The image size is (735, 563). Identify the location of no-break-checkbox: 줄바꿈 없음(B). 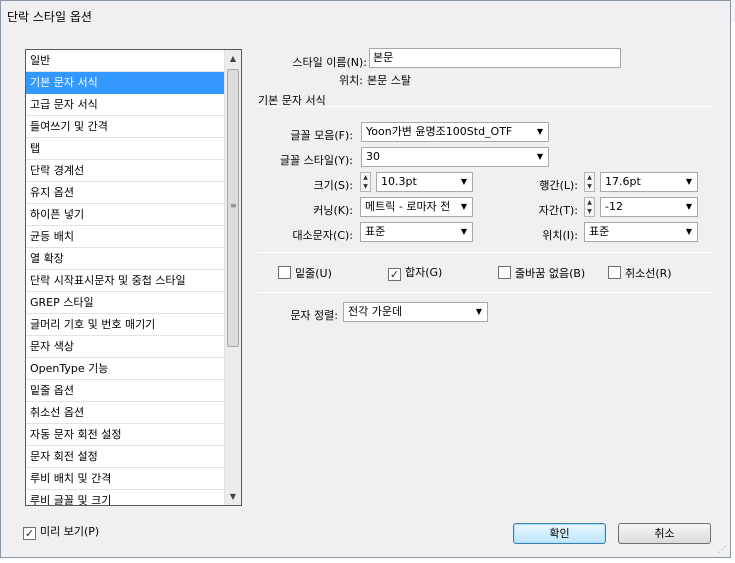
(541, 274).